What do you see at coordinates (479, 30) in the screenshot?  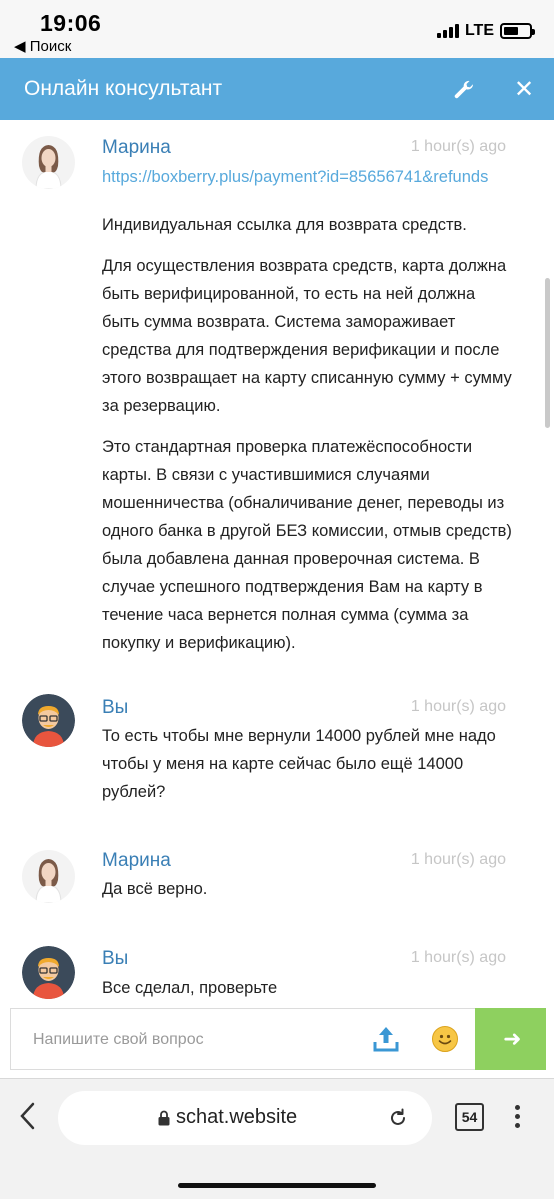 I see `network-type: LTE` at bounding box center [479, 30].